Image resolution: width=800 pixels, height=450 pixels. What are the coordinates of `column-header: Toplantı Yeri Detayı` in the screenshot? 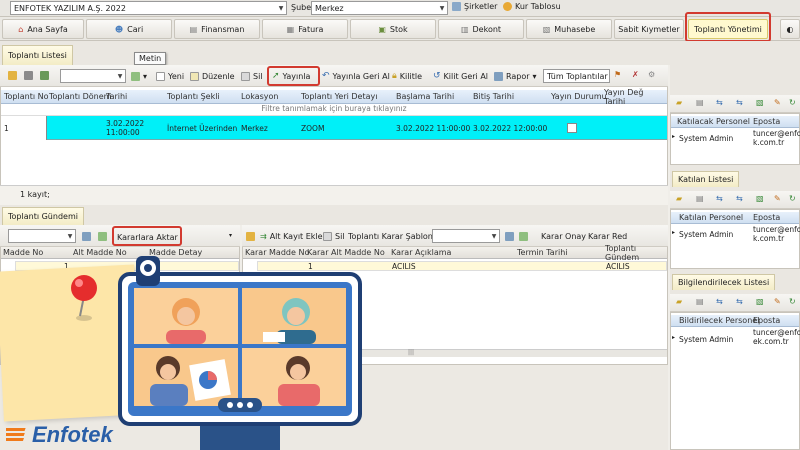 It's located at (339, 96).